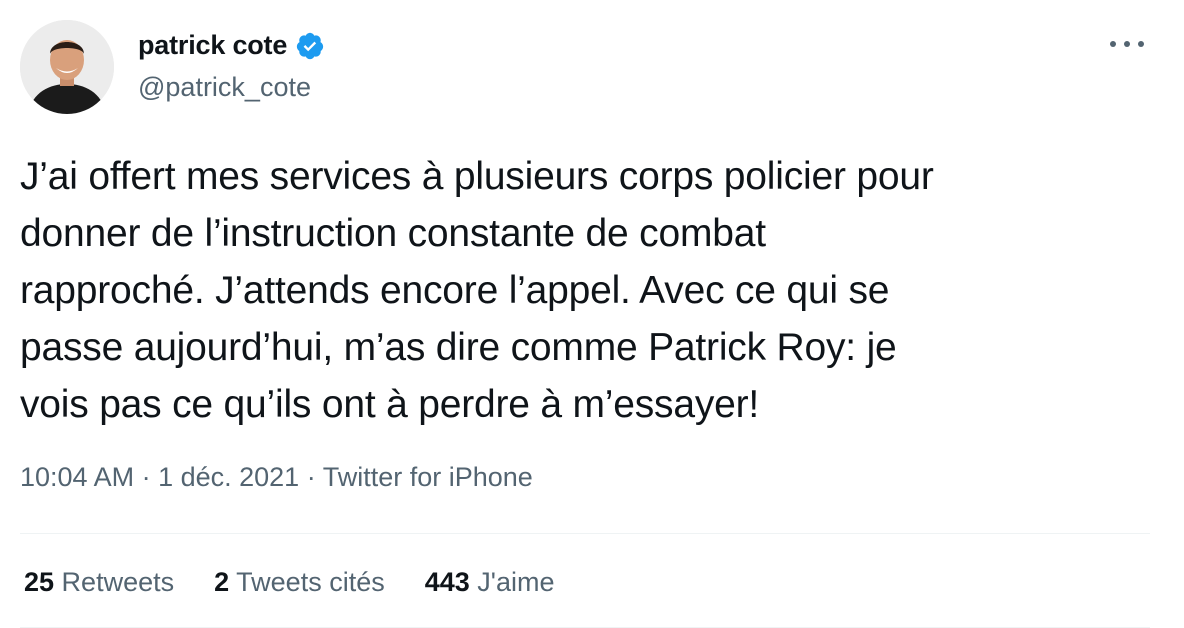 Image resolution: width=1184 pixels, height=628 pixels. Describe the element at coordinates (224, 87) in the screenshot. I see `author-handle: @patrick_cote` at that location.